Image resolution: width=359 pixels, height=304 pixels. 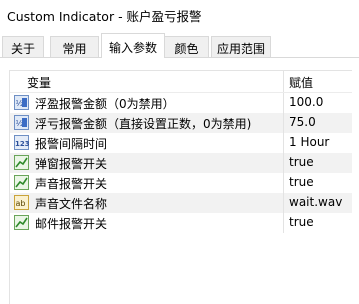 I want to click on tab-common: 常用, so click(x=74, y=46).